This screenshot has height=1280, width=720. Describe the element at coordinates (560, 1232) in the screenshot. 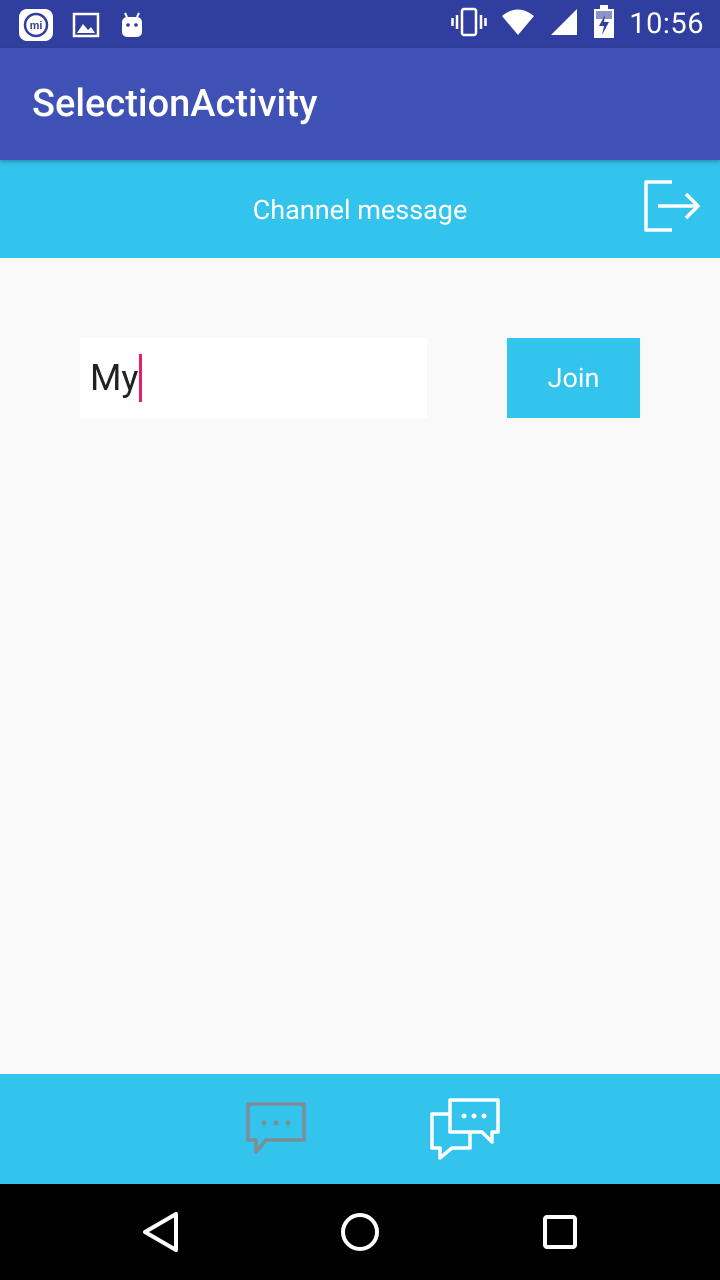

I see `nav-recents-button` at that location.